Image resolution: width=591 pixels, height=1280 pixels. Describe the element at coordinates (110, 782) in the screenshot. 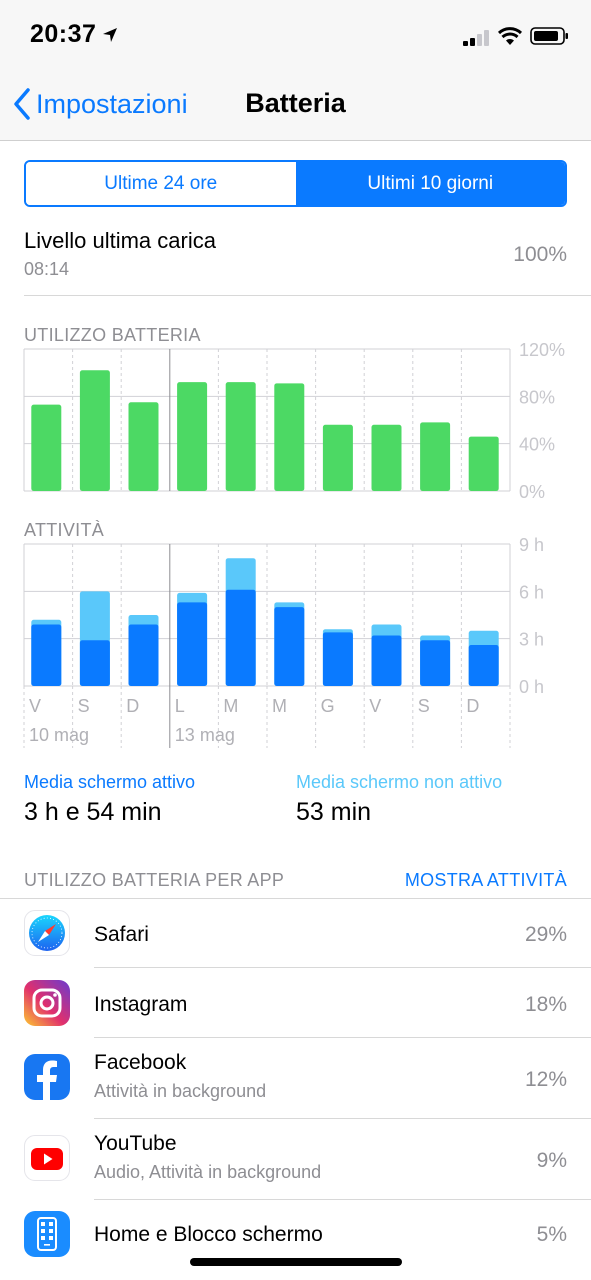

I see `screen-on-average-label: Media schermo attivo` at that location.